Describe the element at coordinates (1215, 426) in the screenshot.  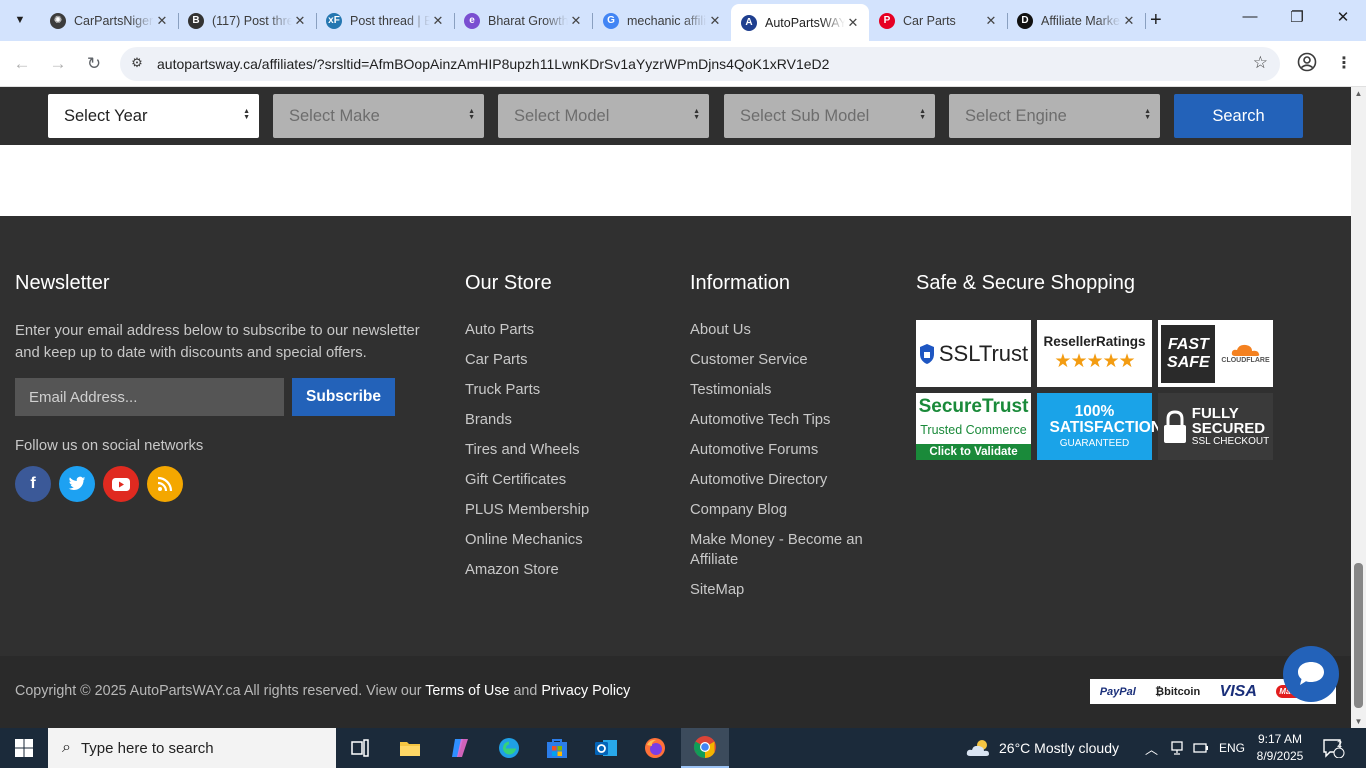
I see `ssl-checkout-badge: FULLY SECURED SSL CHECKOUT` at that location.